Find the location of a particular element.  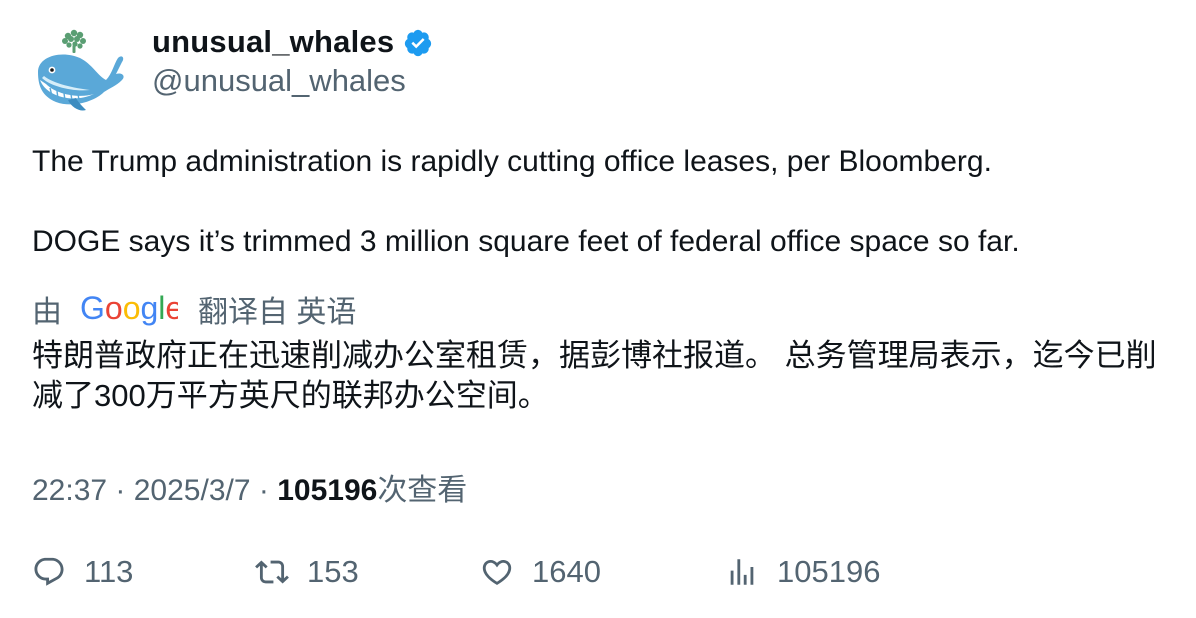

author-name-row: unusual_whales is located at coordinates (292, 42).